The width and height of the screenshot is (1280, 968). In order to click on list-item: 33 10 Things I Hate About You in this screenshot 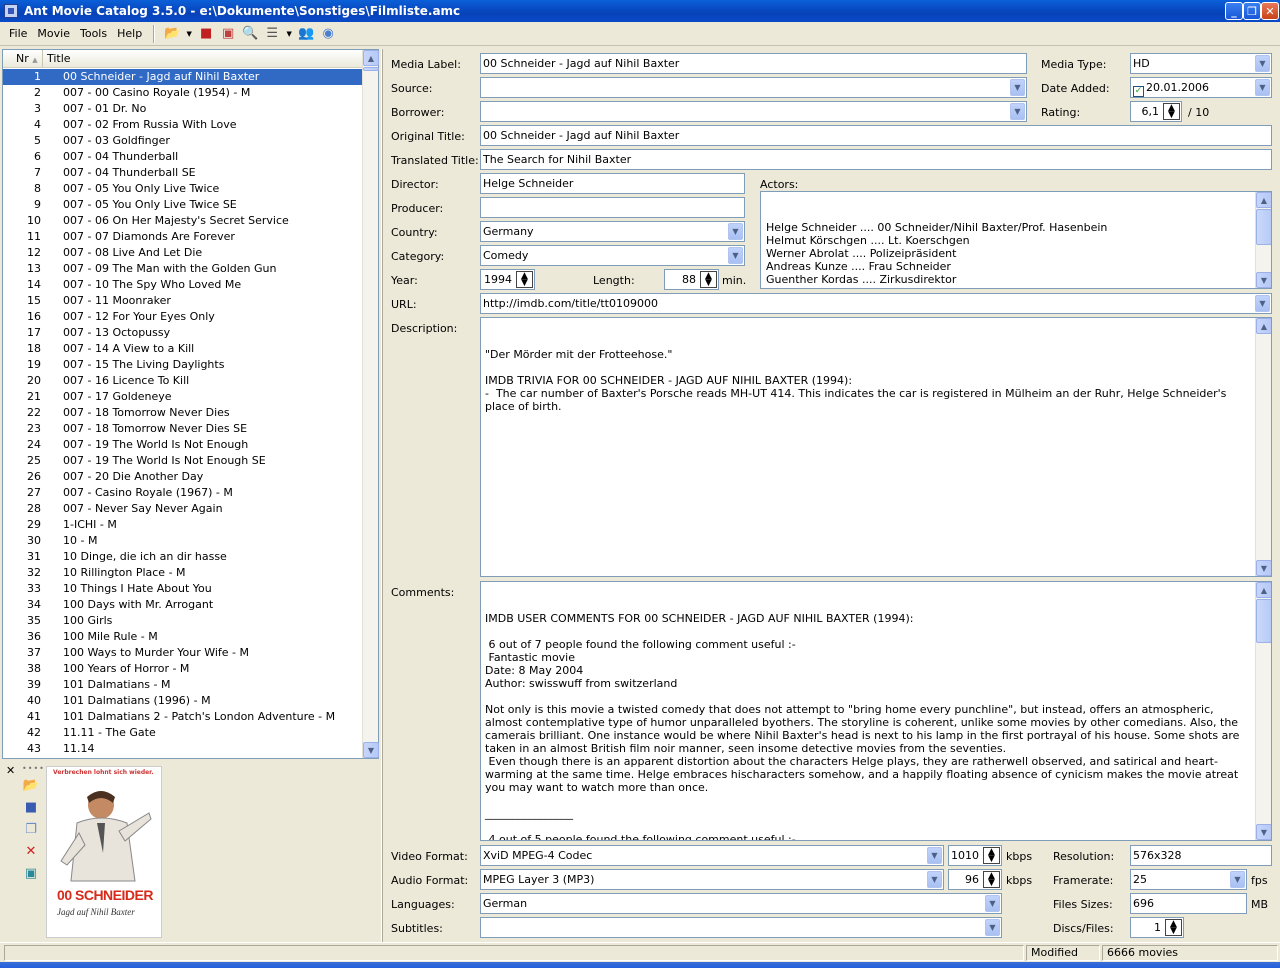, I will do `click(183, 589)`.